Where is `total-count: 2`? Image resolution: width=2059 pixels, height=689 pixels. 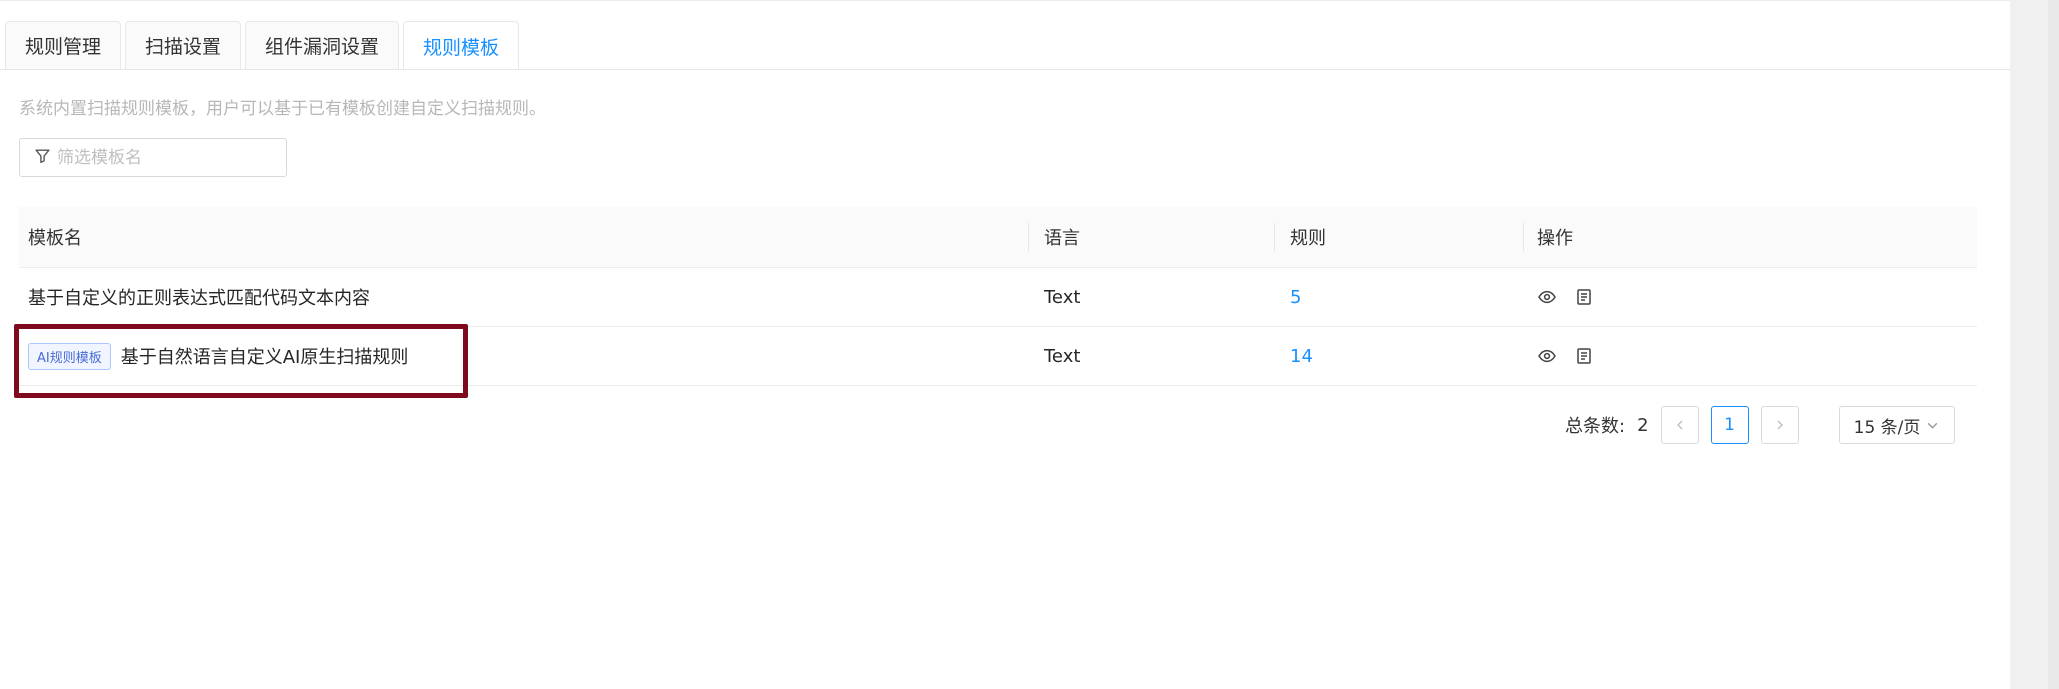 total-count: 2 is located at coordinates (1643, 425).